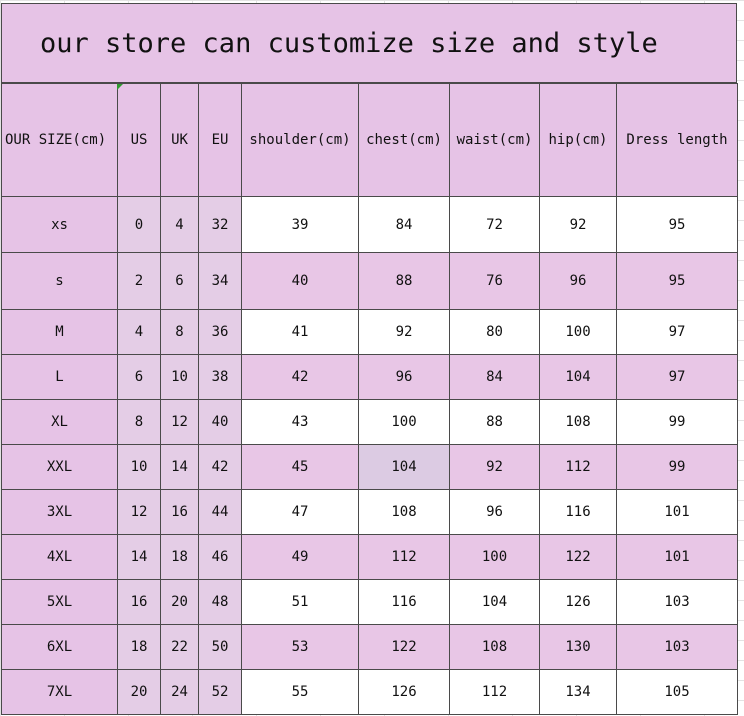 Image resolution: width=744 pixels, height=716 pixels. I want to click on cell-us: 18, so click(139, 647).